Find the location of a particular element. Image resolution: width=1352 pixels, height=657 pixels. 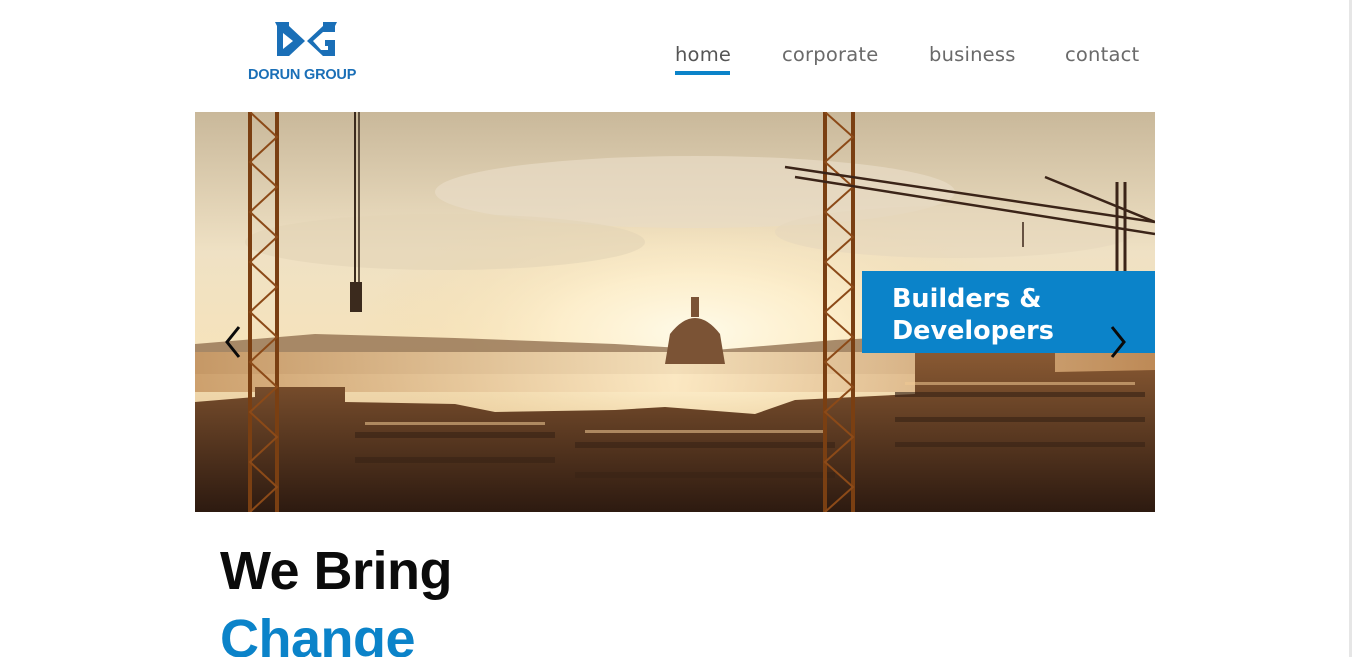

headline-line-1: We Bring is located at coordinates (336, 571).